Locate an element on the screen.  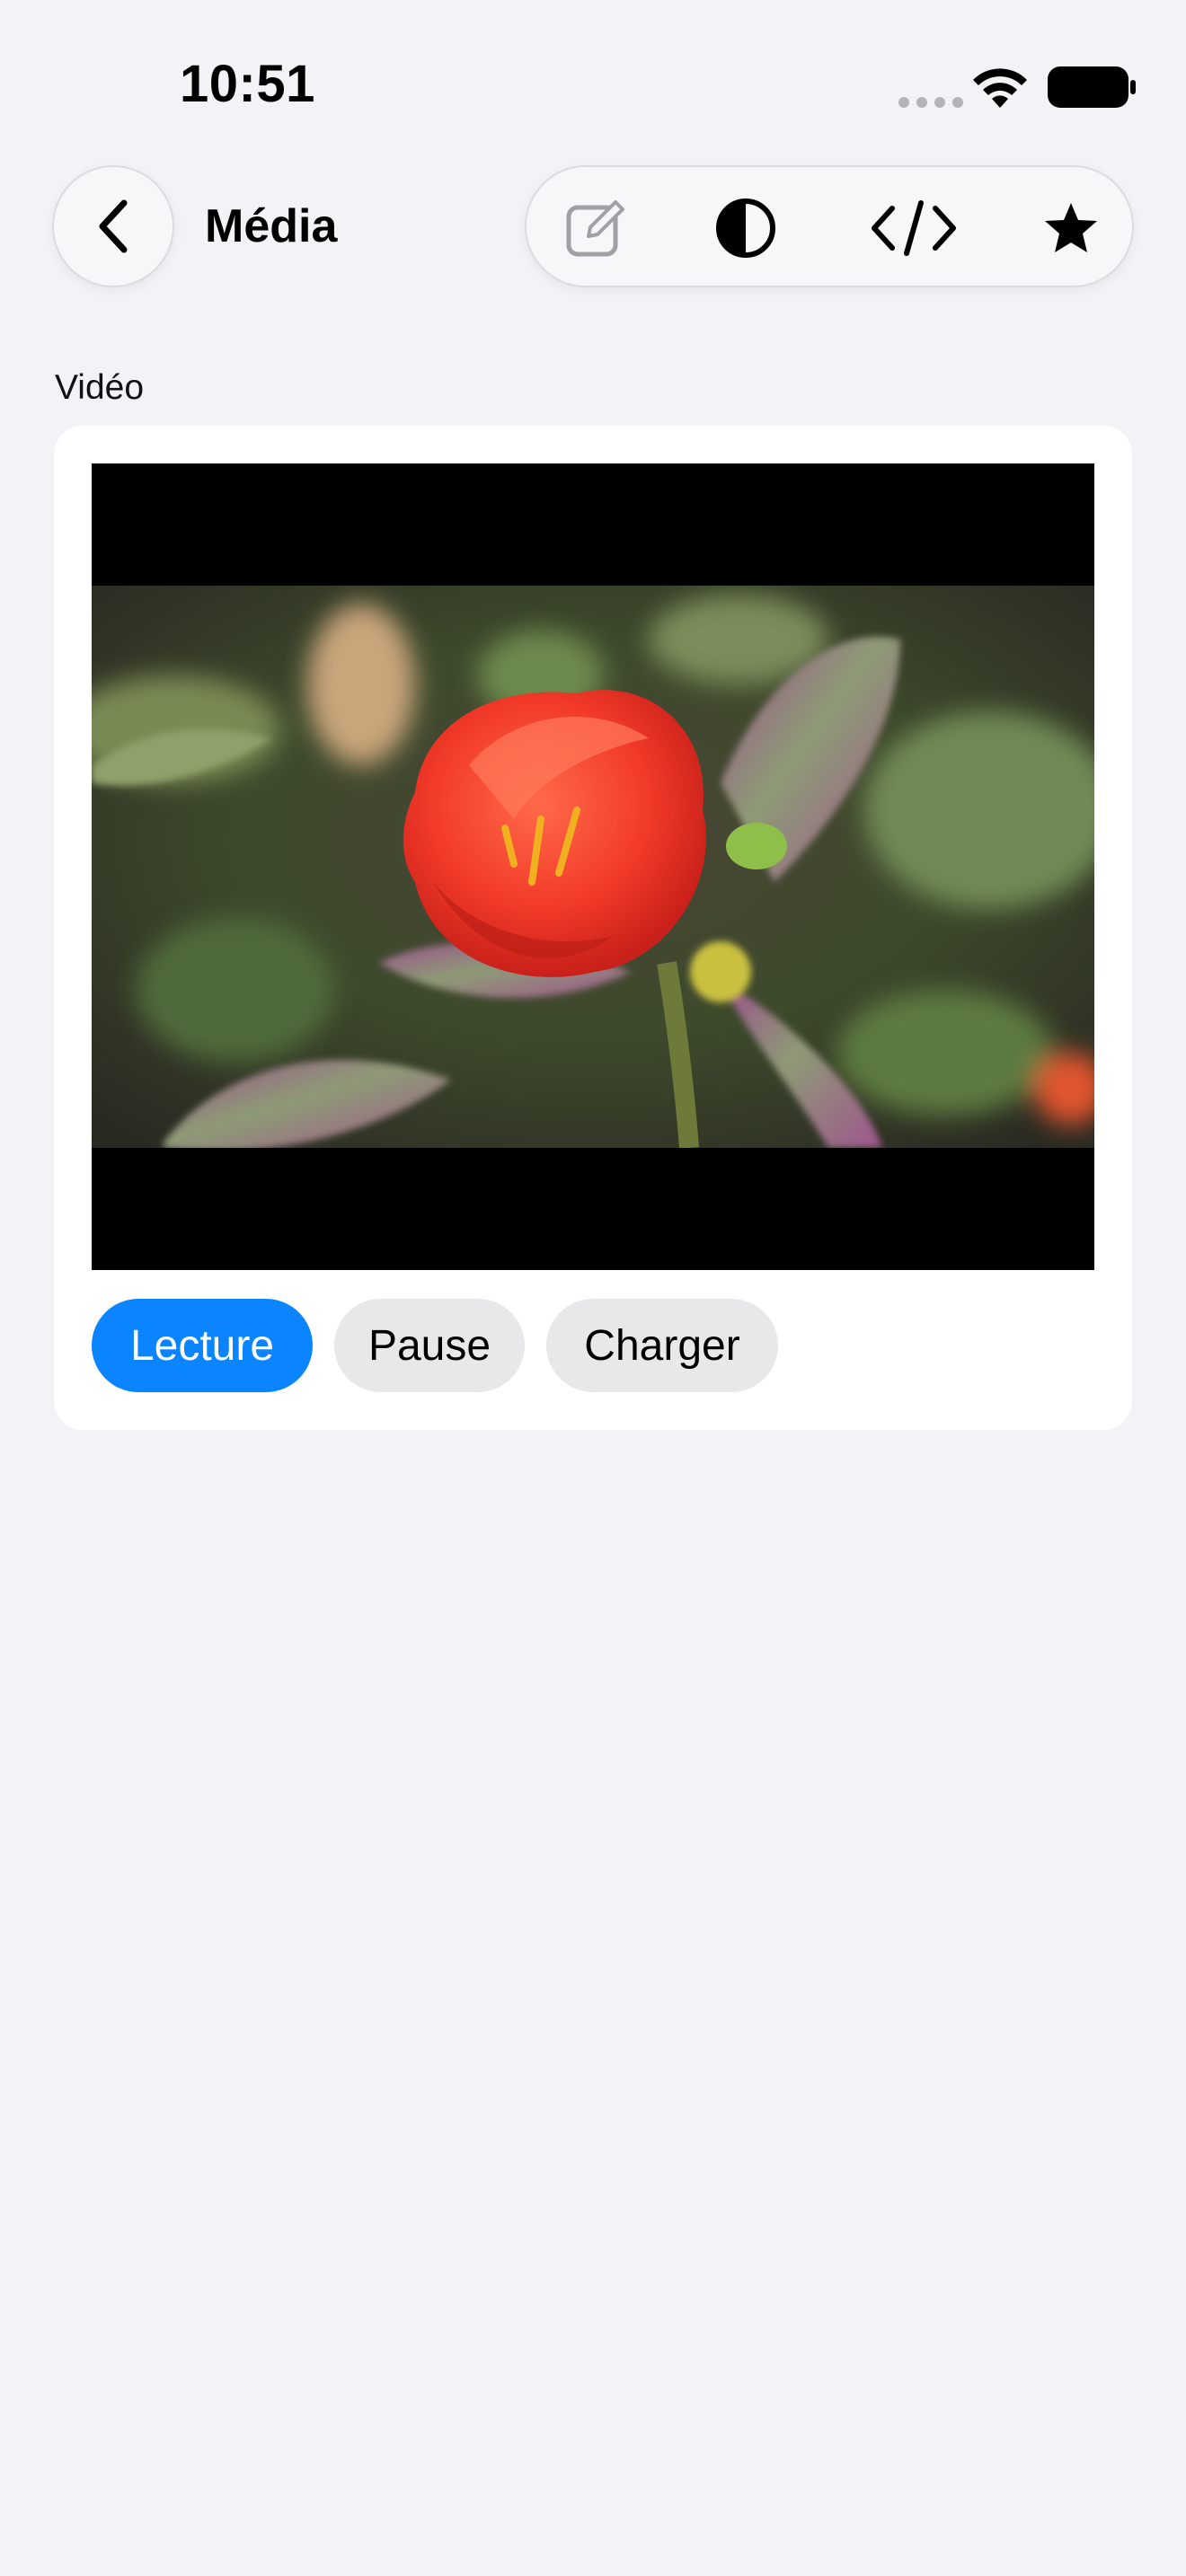
compose-button is located at coordinates (594, 228).